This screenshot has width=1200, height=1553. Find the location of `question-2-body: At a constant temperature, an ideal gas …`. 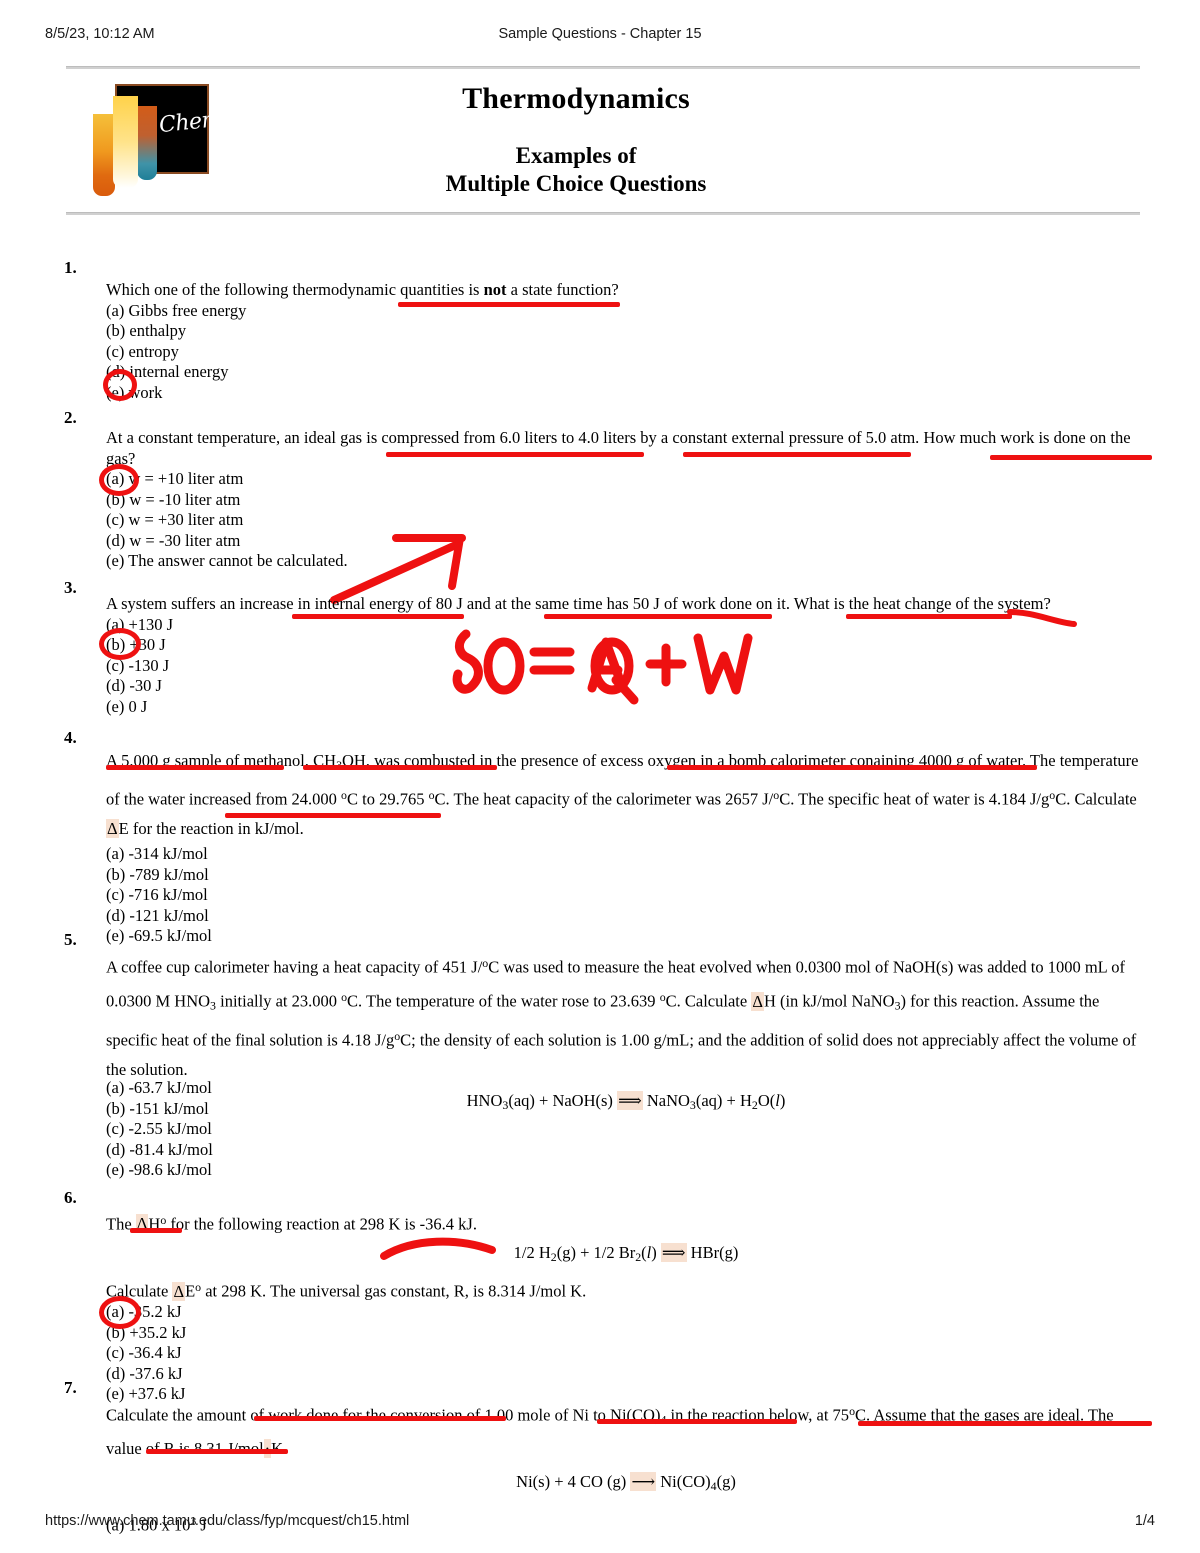

question-2-body: At a constant temperature, an ideal gas … is located at coordinates (626, 500).